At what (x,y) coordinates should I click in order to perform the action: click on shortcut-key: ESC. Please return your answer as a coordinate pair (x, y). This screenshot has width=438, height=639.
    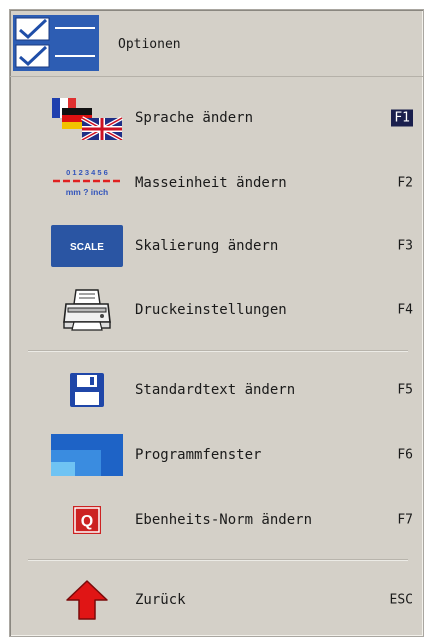
    Looking at the image, I should click on (401, 600).